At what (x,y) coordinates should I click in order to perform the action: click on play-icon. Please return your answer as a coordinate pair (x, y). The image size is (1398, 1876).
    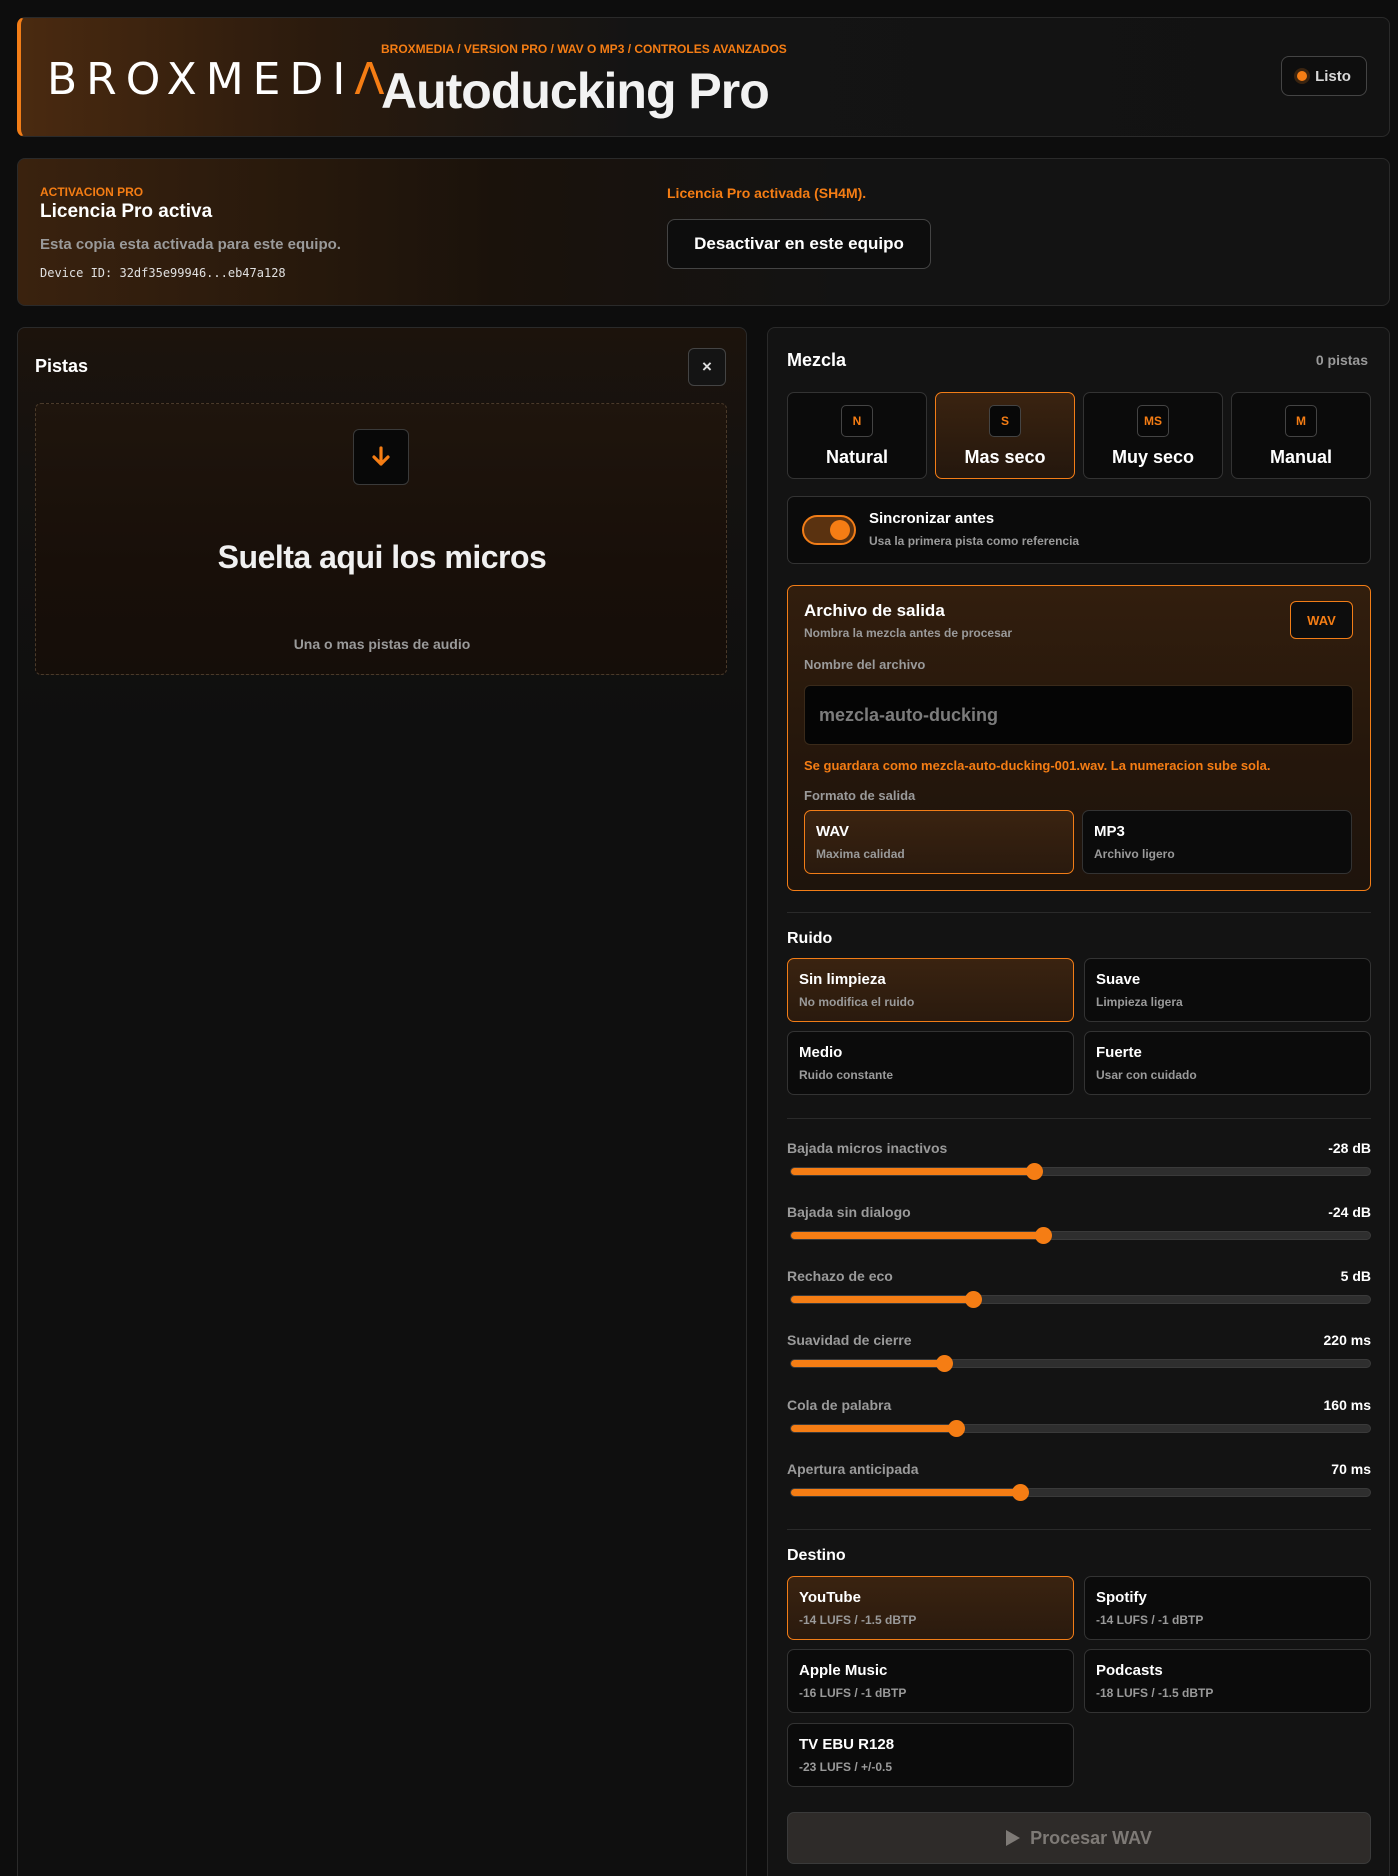
    Looking at the image, I should click on (1013, 1838).